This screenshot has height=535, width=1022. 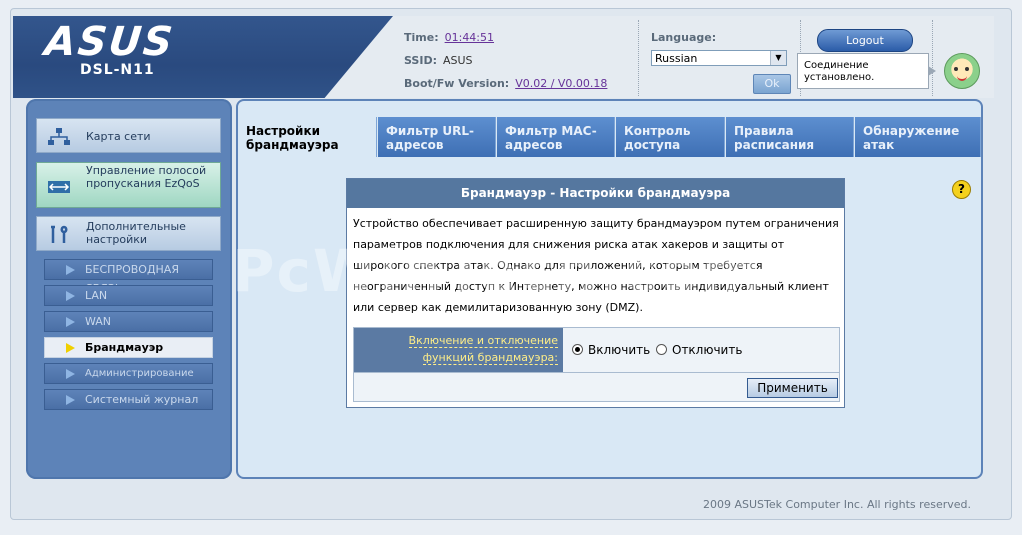 What do you see at coordinates (719, 58) in the screenshot?
I see `language-select: Russian ▼` at bounding box center [719, 58].